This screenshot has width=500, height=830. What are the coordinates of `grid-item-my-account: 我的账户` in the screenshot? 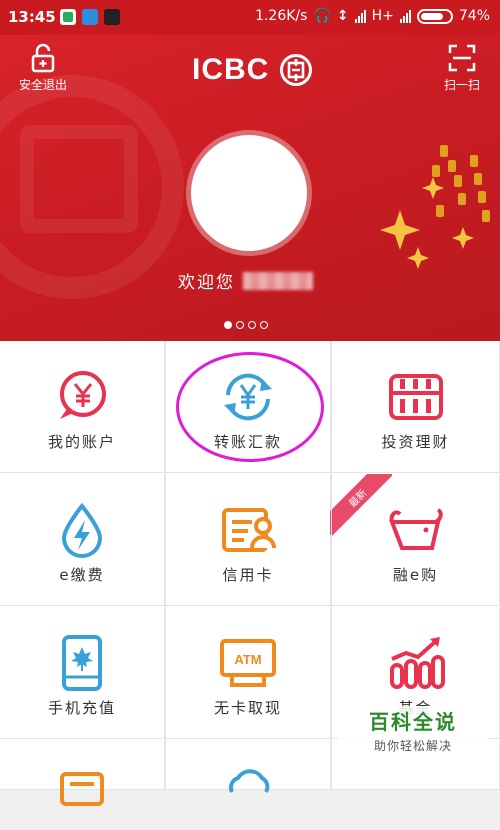 It's located at (82, 407).